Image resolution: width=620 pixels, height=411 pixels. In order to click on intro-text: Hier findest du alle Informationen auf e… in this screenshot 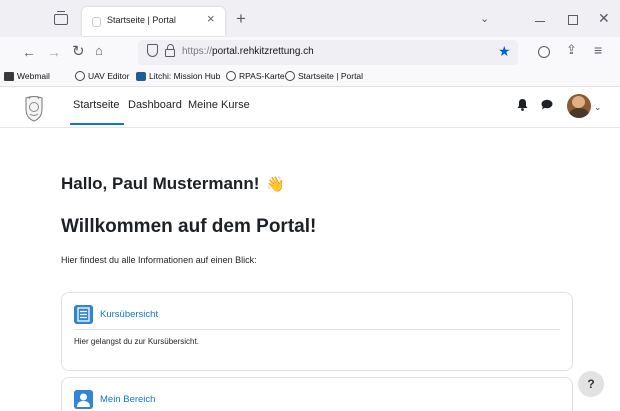, I will do `click(159, 260)`.